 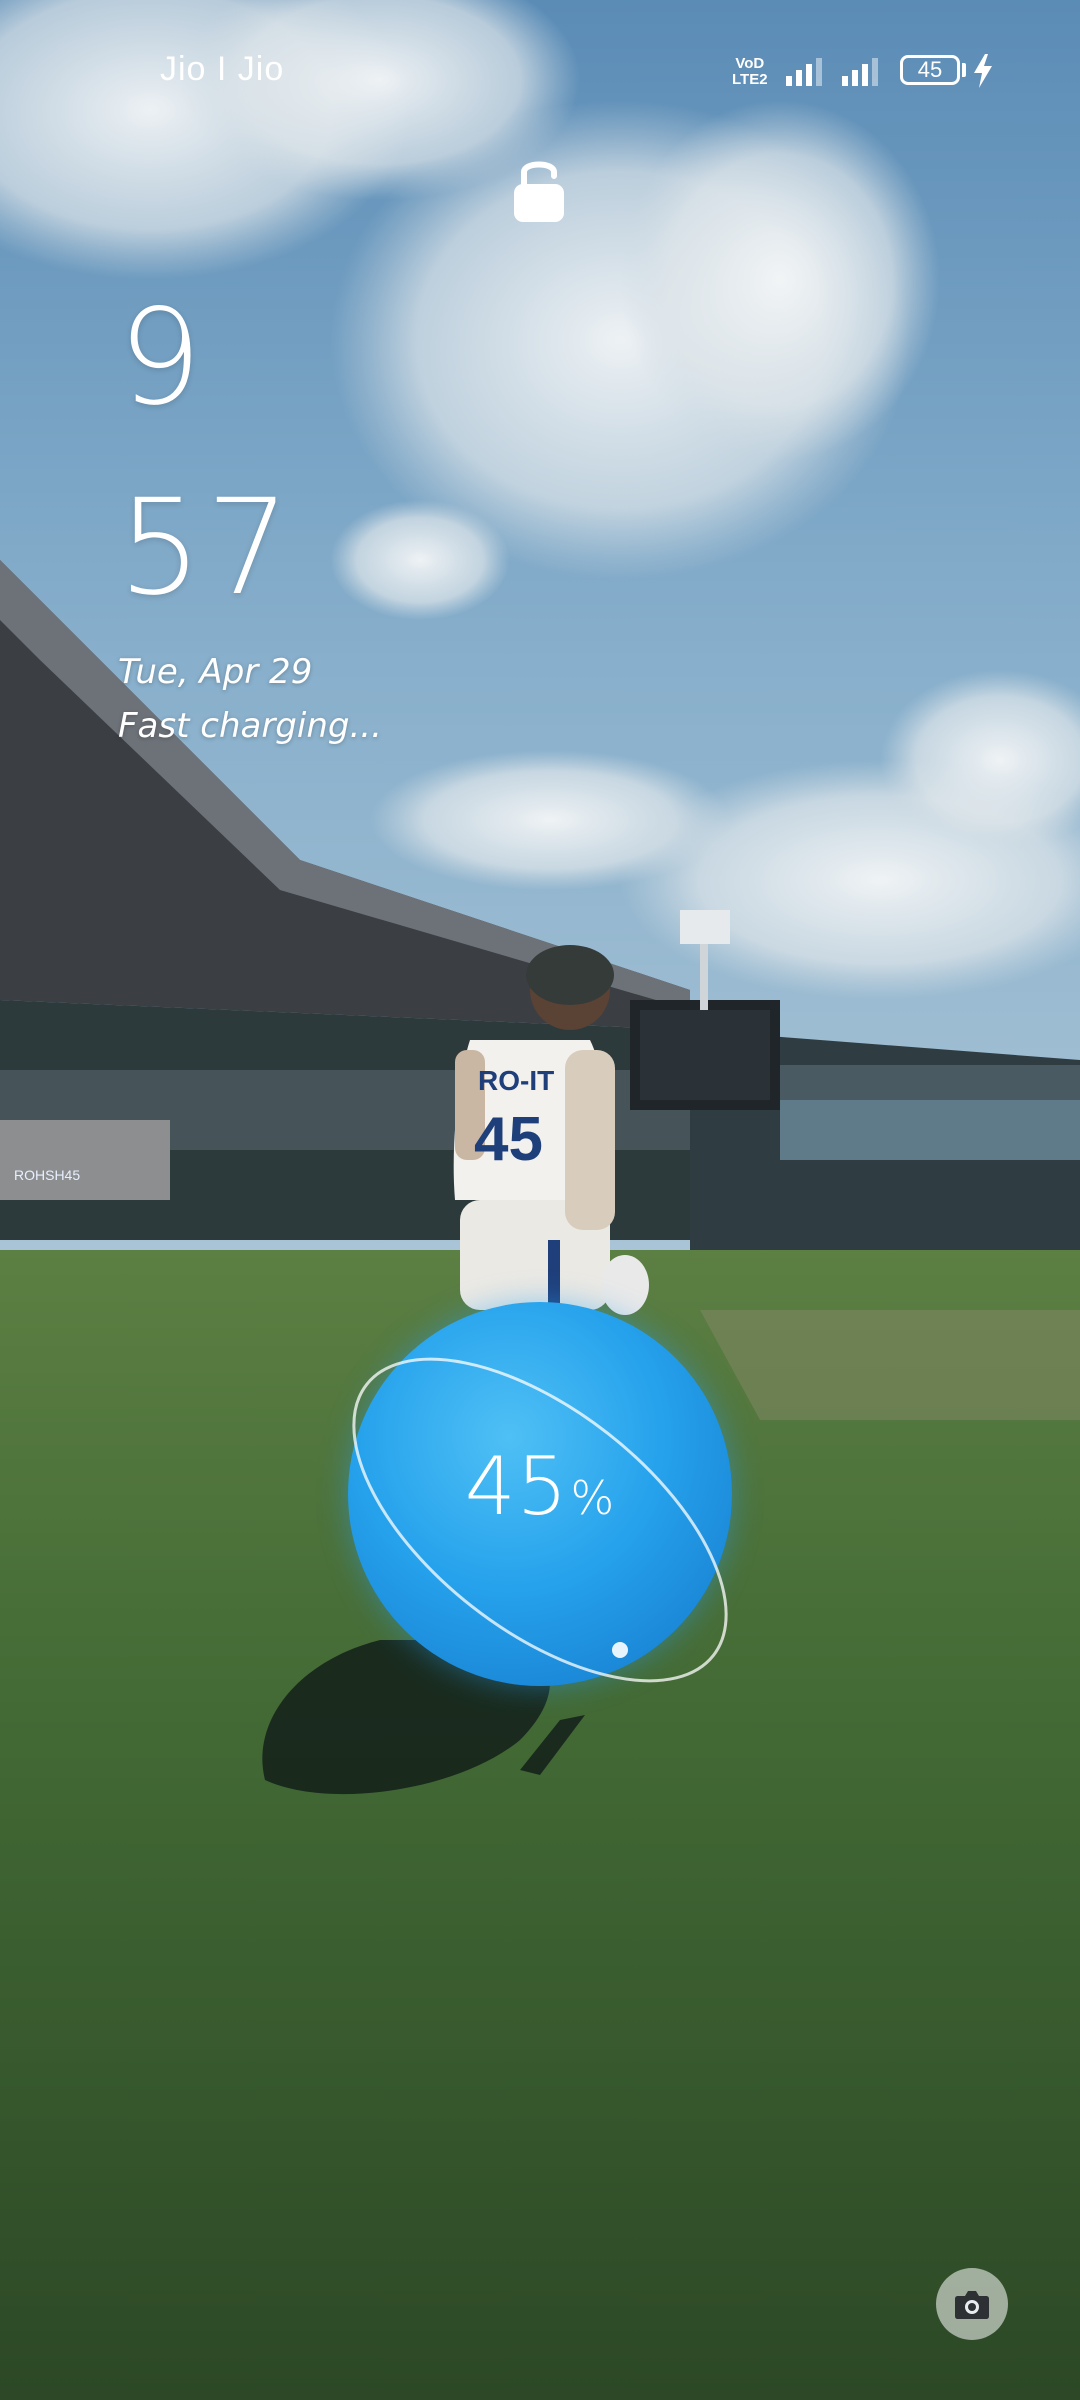 What do you see at coordinates (983, 71) in the screenshot?
I see `charging-bolt-icon` at bounding box center [983, 71].